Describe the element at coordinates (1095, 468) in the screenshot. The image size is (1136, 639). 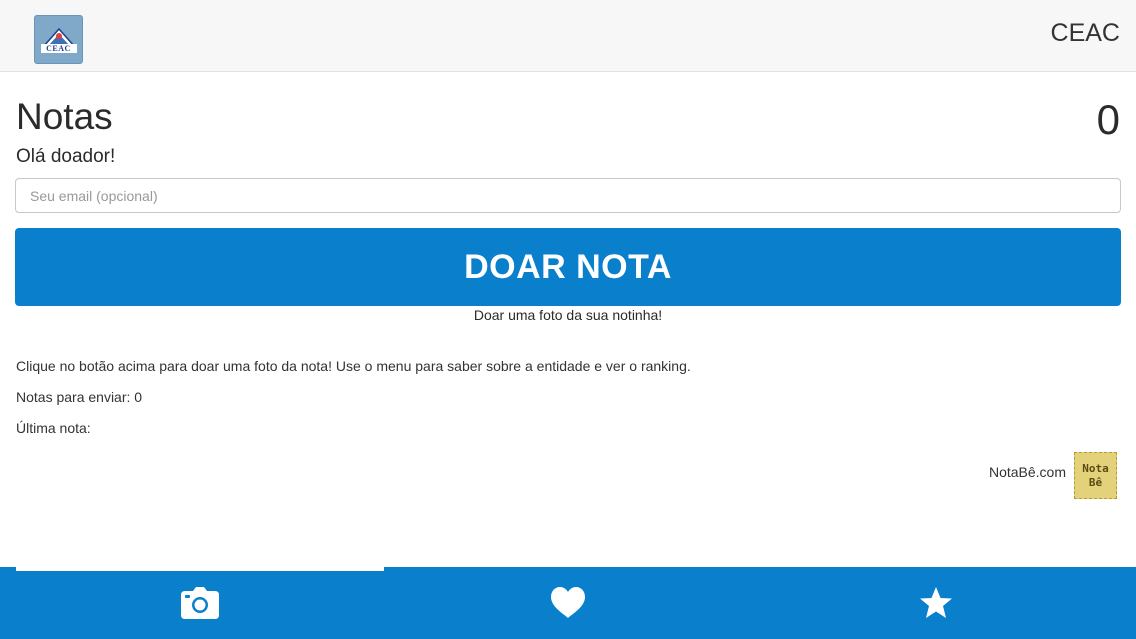
I see `notabe-logo-line1: Nota` at that location.